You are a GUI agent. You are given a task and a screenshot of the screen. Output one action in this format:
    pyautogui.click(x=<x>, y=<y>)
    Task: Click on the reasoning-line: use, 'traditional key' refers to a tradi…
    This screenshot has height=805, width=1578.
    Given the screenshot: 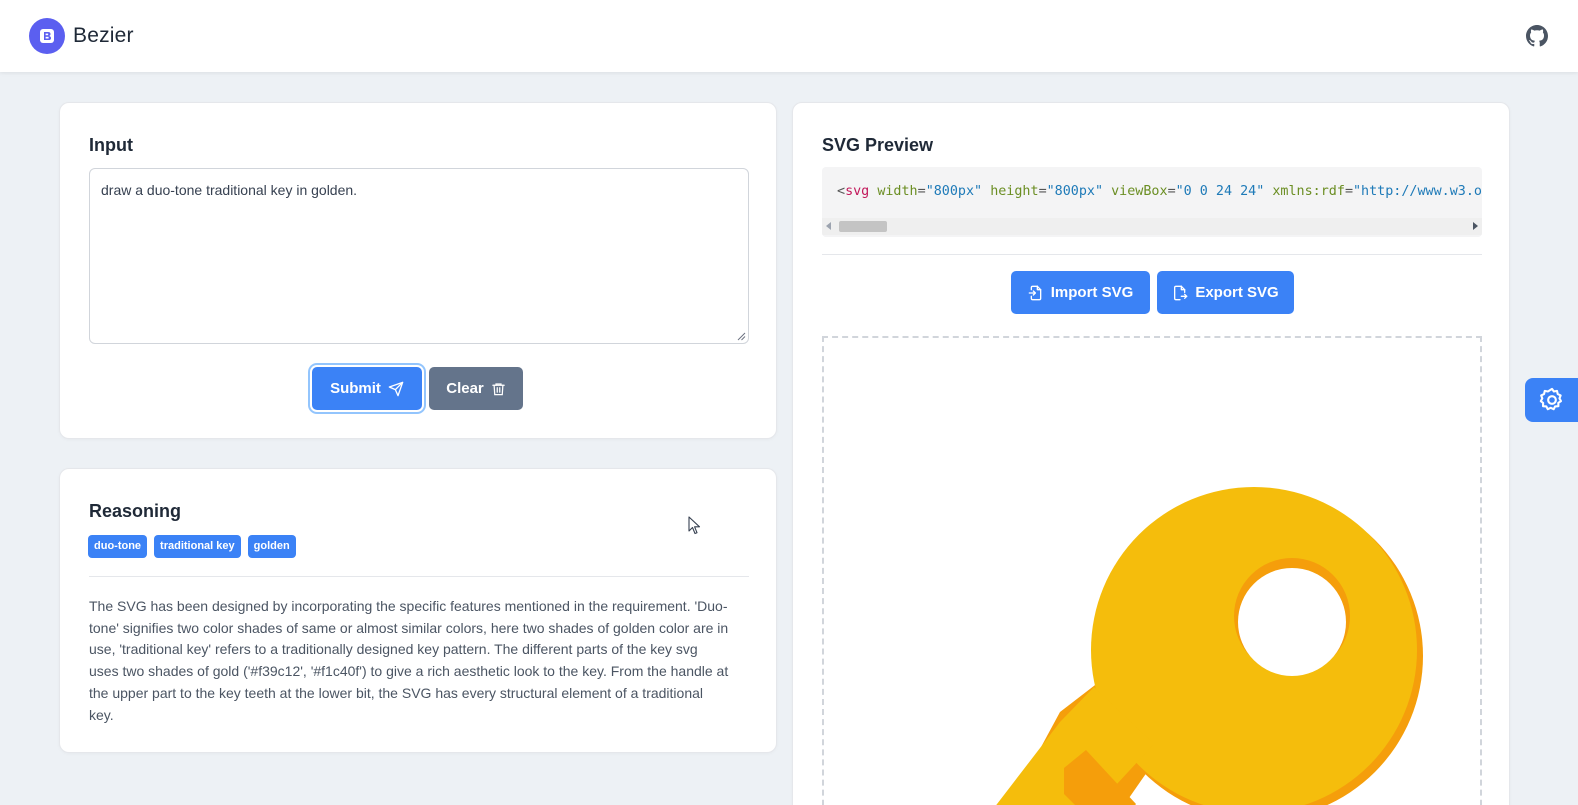 What is the action you would take?
    pyautogui.click(x=393, y=649)
    